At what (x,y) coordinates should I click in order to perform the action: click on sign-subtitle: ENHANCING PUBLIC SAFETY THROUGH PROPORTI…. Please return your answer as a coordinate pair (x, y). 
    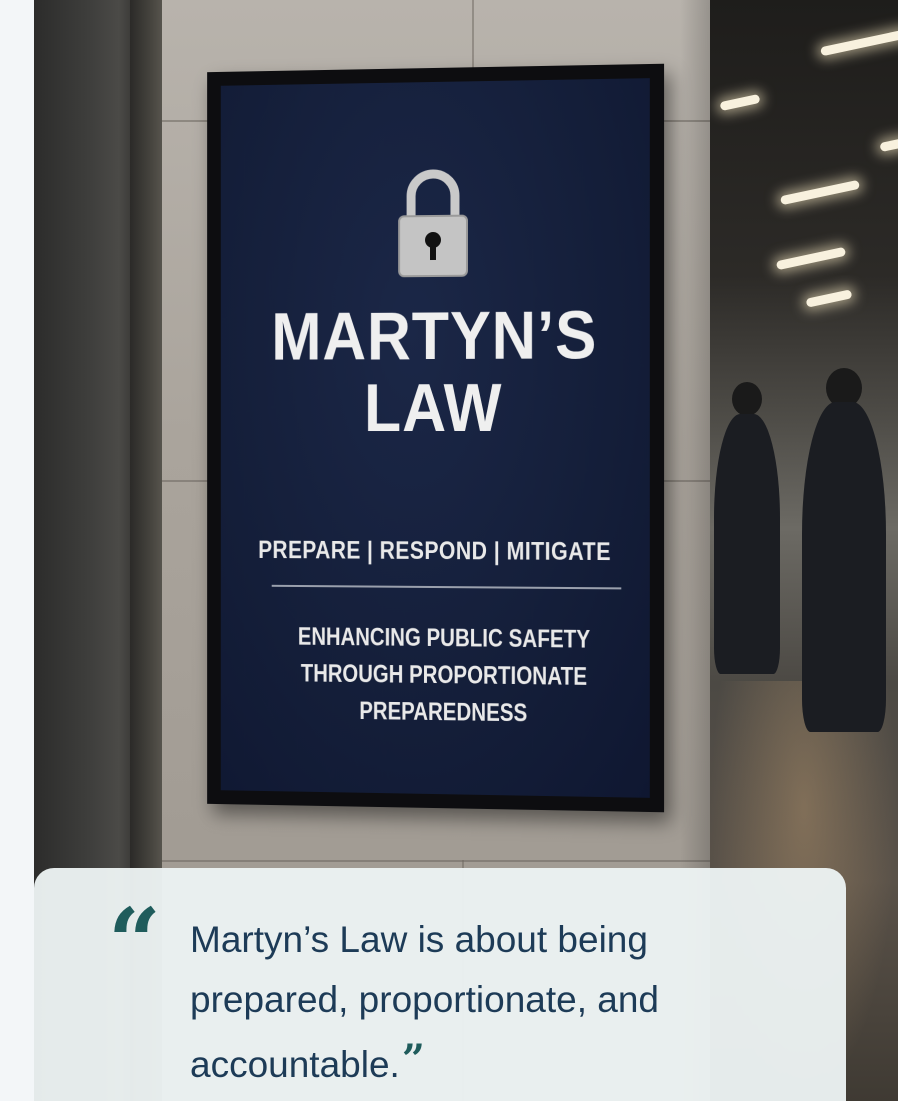
    Looking at the image, I should click on (444, 676).